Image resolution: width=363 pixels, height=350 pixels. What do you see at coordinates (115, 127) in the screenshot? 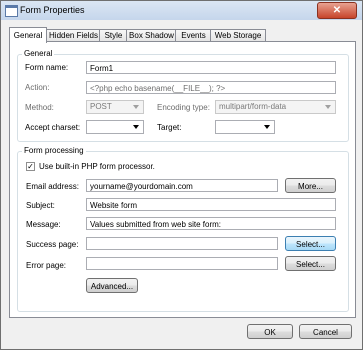
I see `accept-charset-select` at bounding box center [115, 127].